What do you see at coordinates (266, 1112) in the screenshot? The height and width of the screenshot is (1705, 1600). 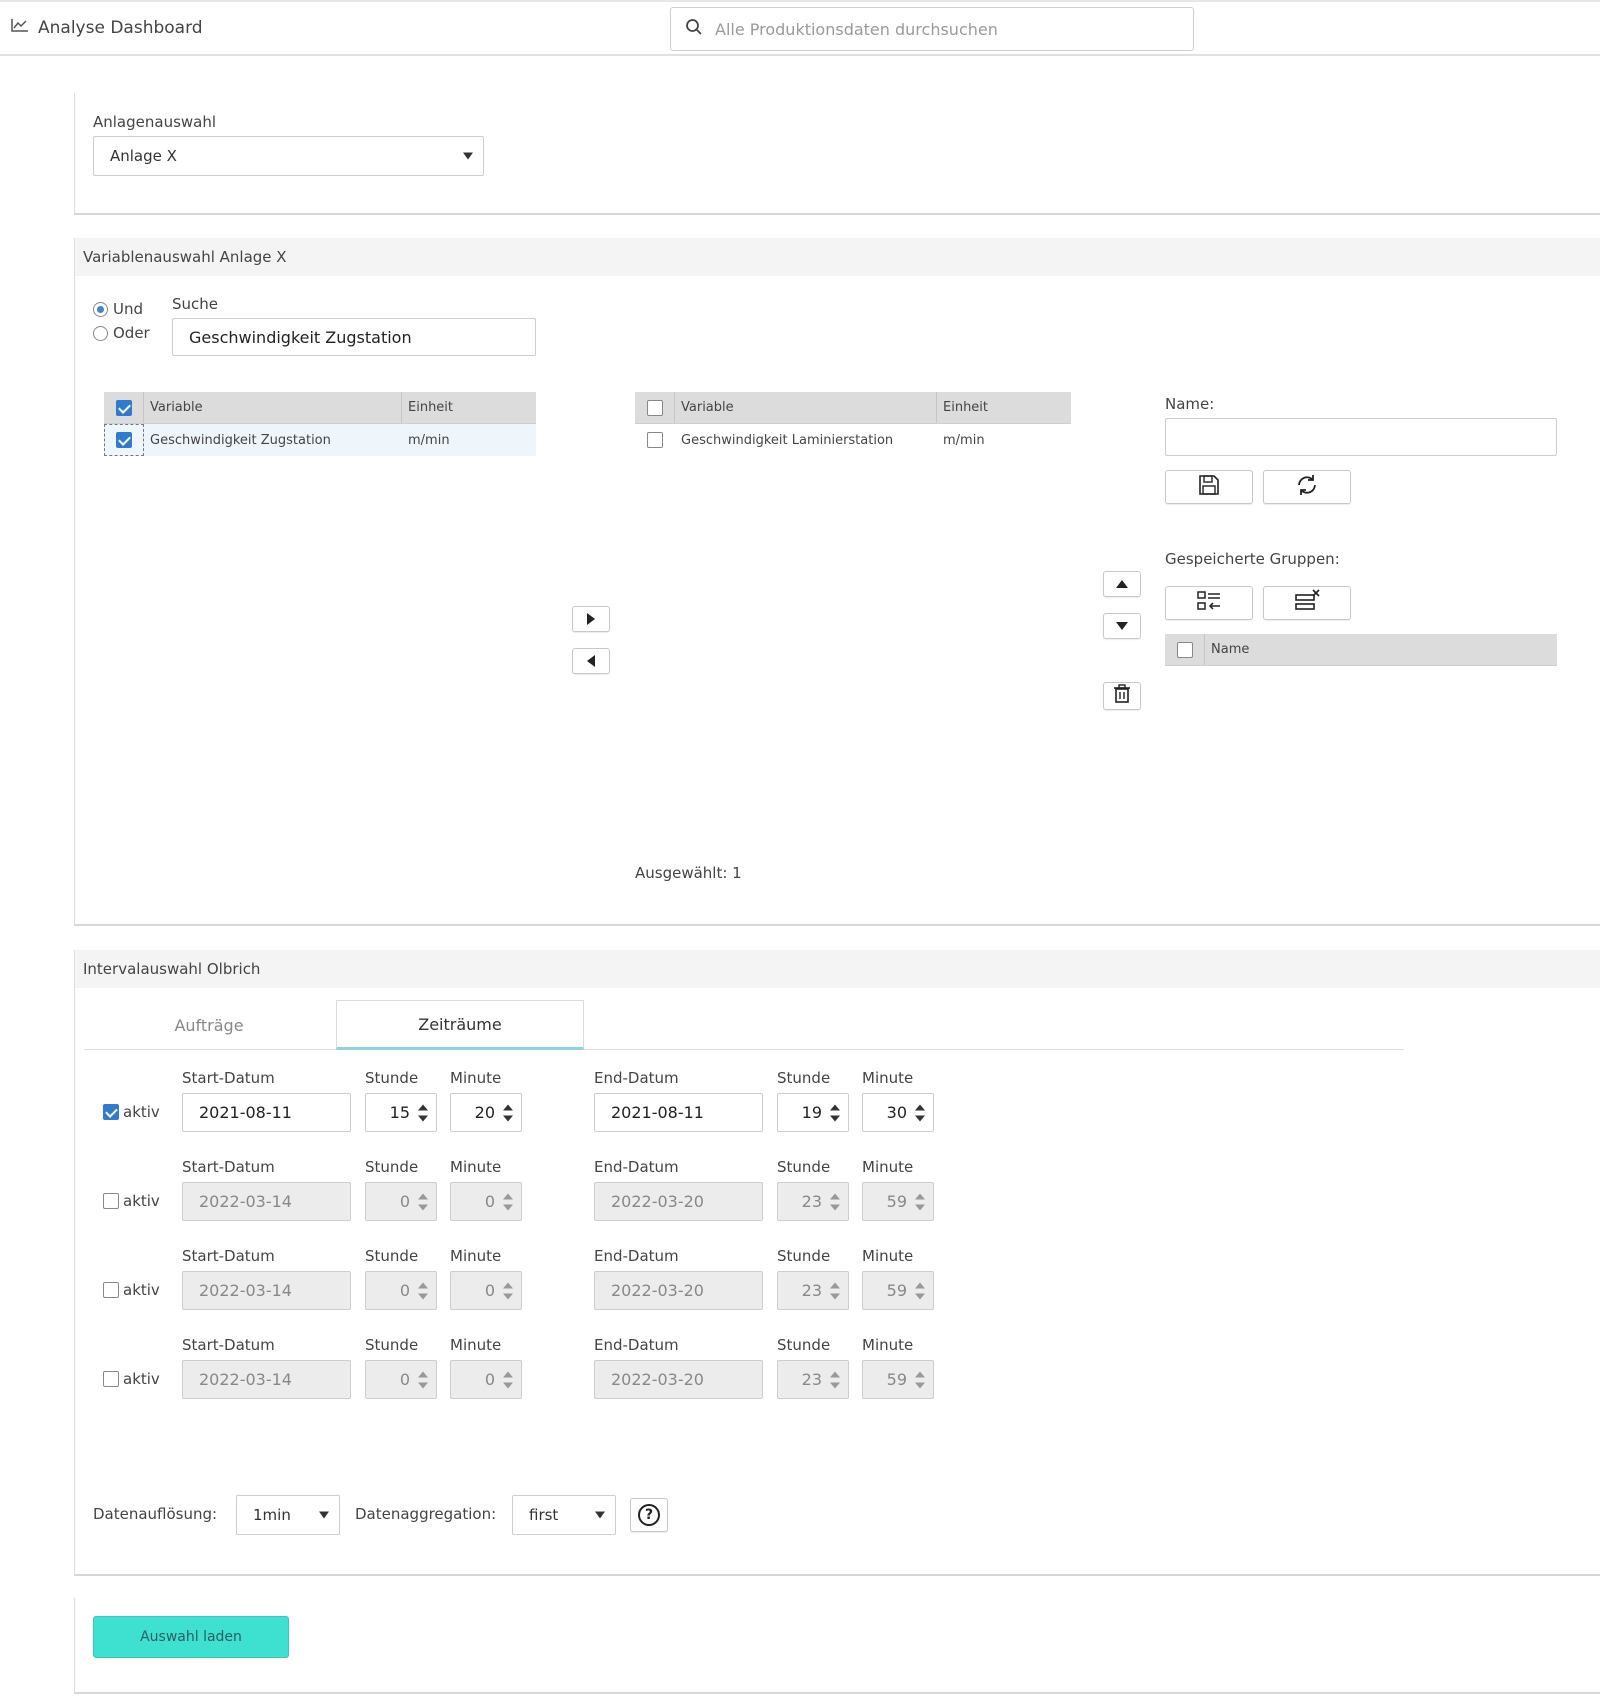 I see `start-date-input: 2021-08-11` at bounding box center [266, 1112].